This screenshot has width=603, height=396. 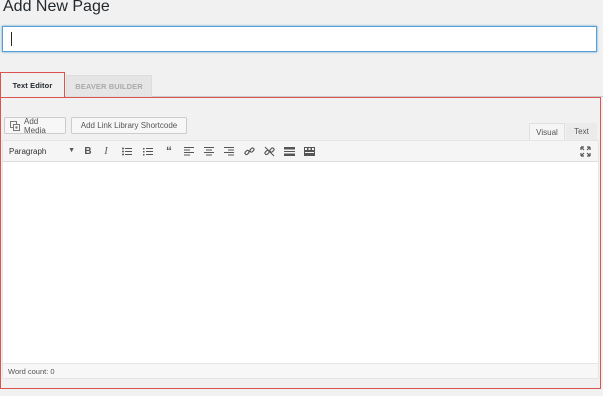 I want to click on format-select: Paragraph ▼, so click(x=42, y=151).